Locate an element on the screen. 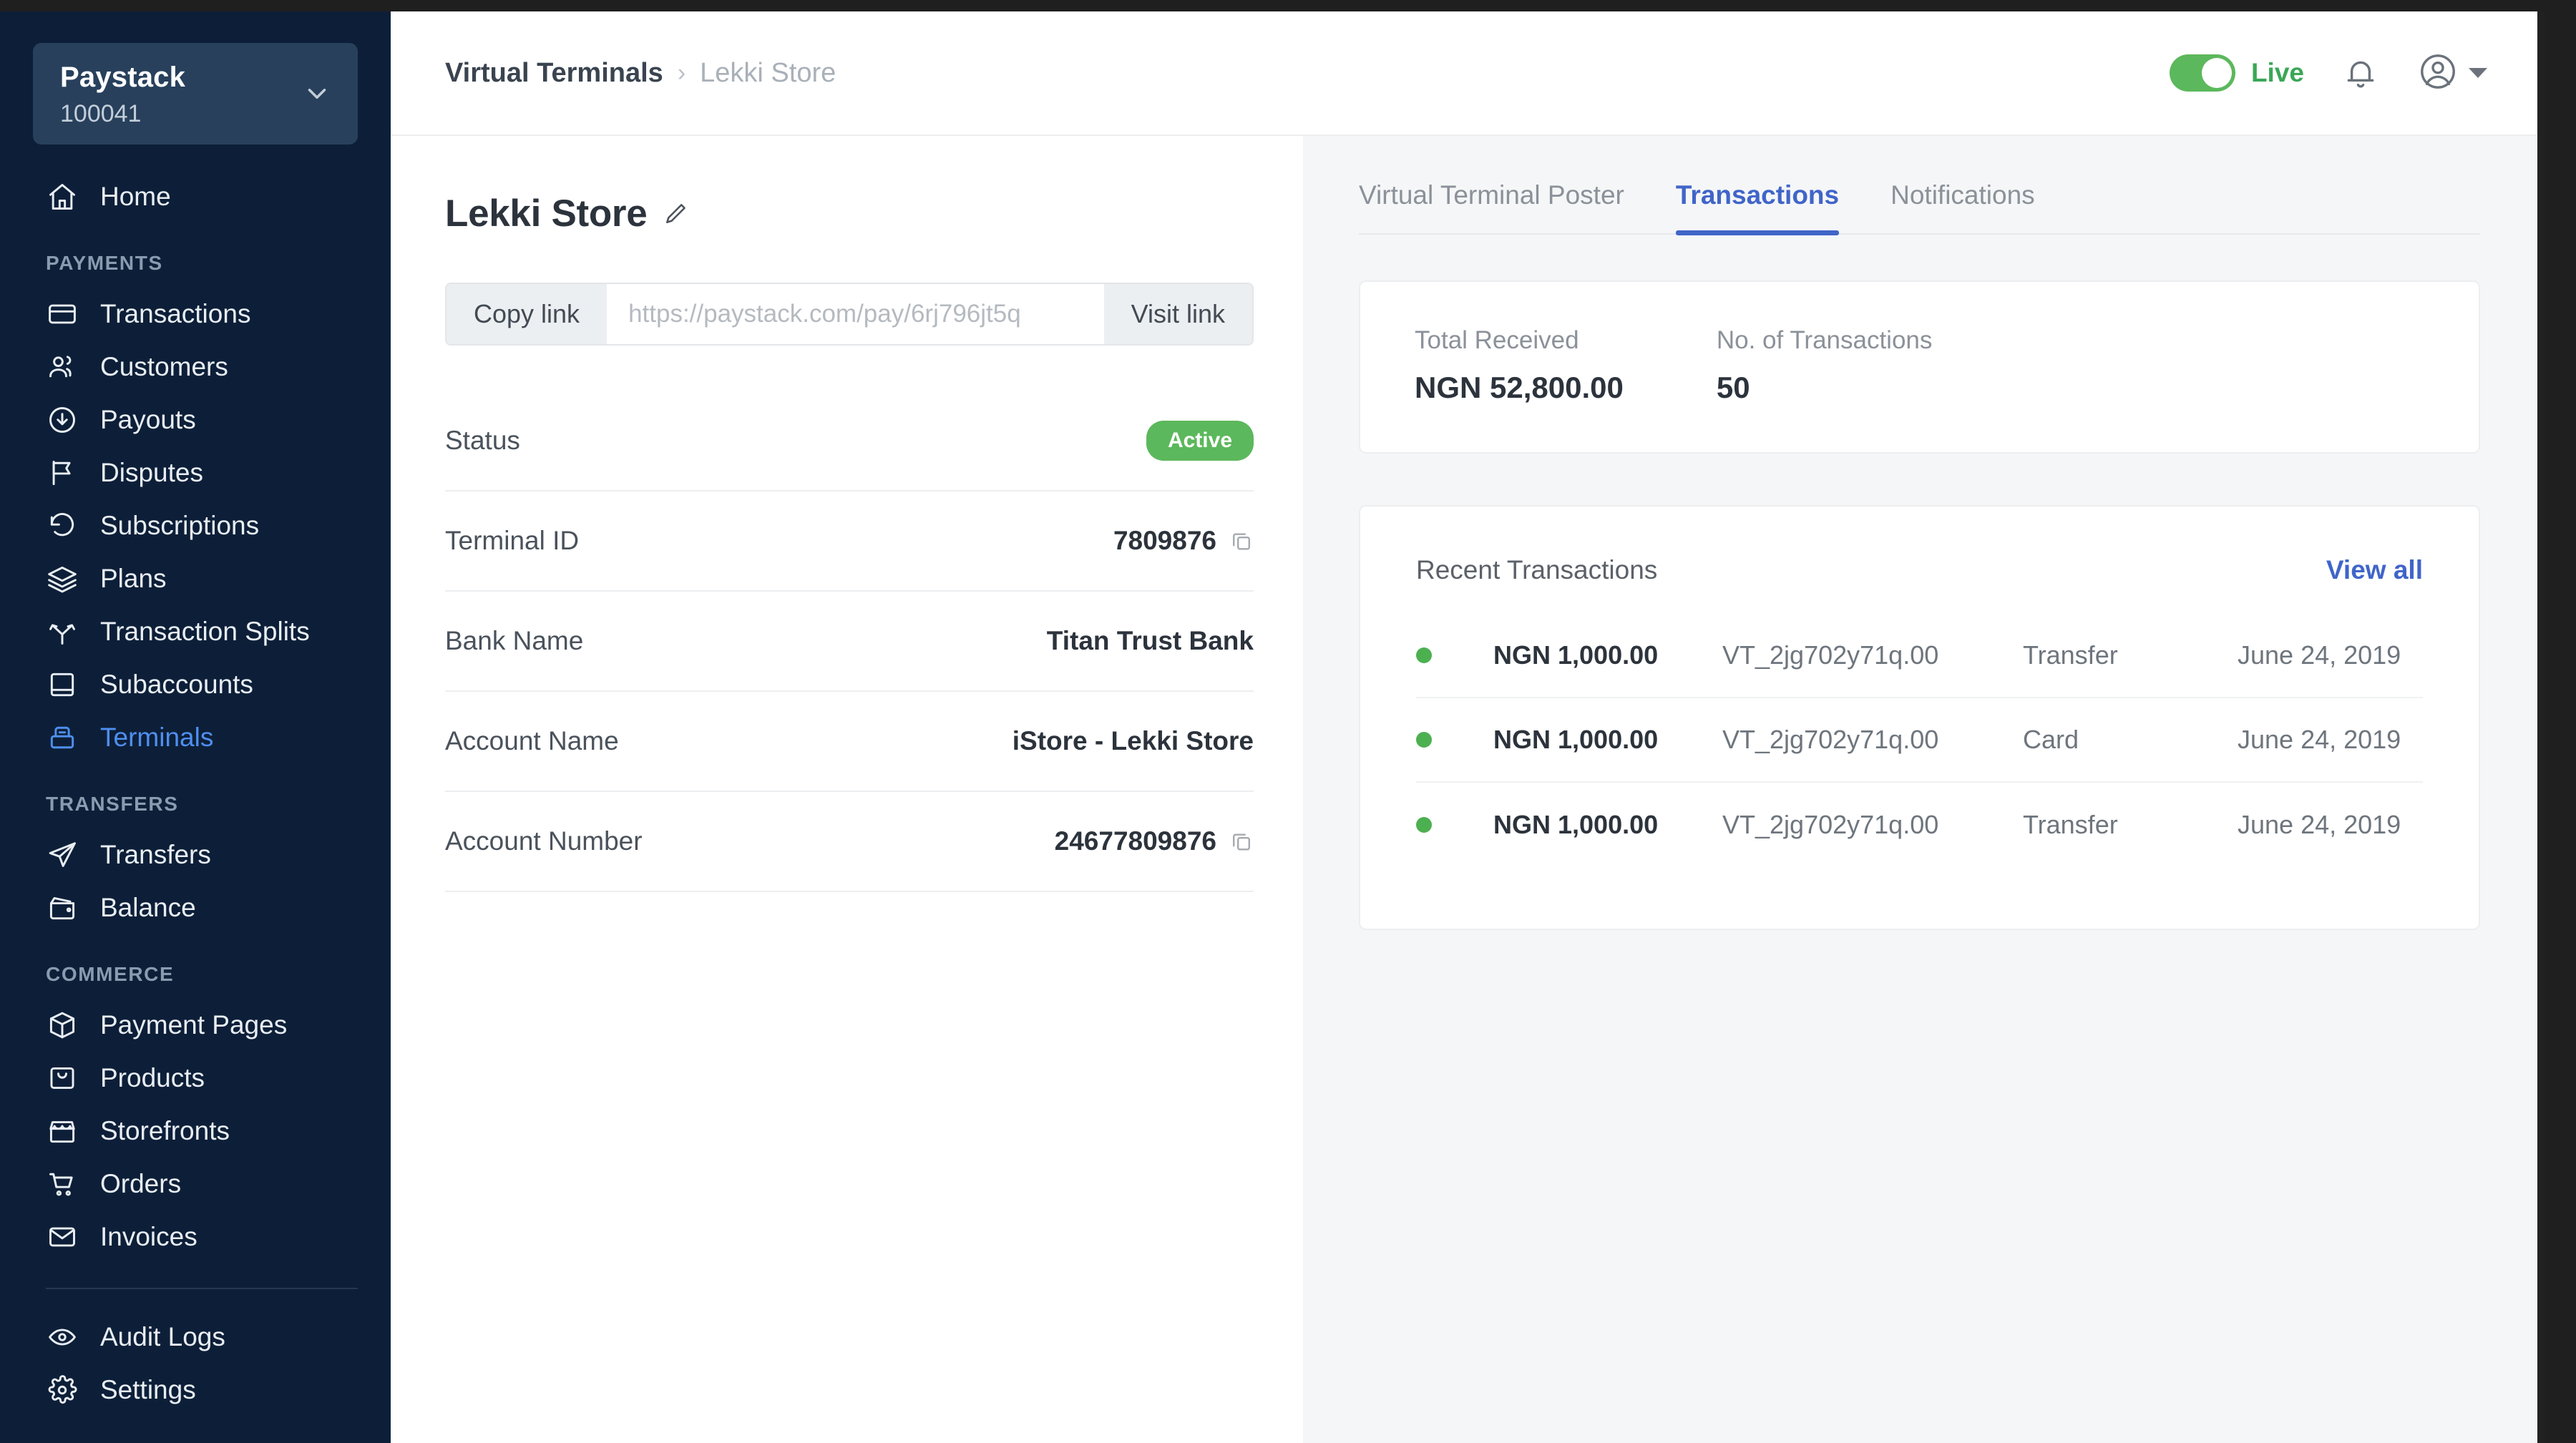 The image size is (2576, 1443). sidebar-item-label: Subscriptions is located at coordinates (180, 525).